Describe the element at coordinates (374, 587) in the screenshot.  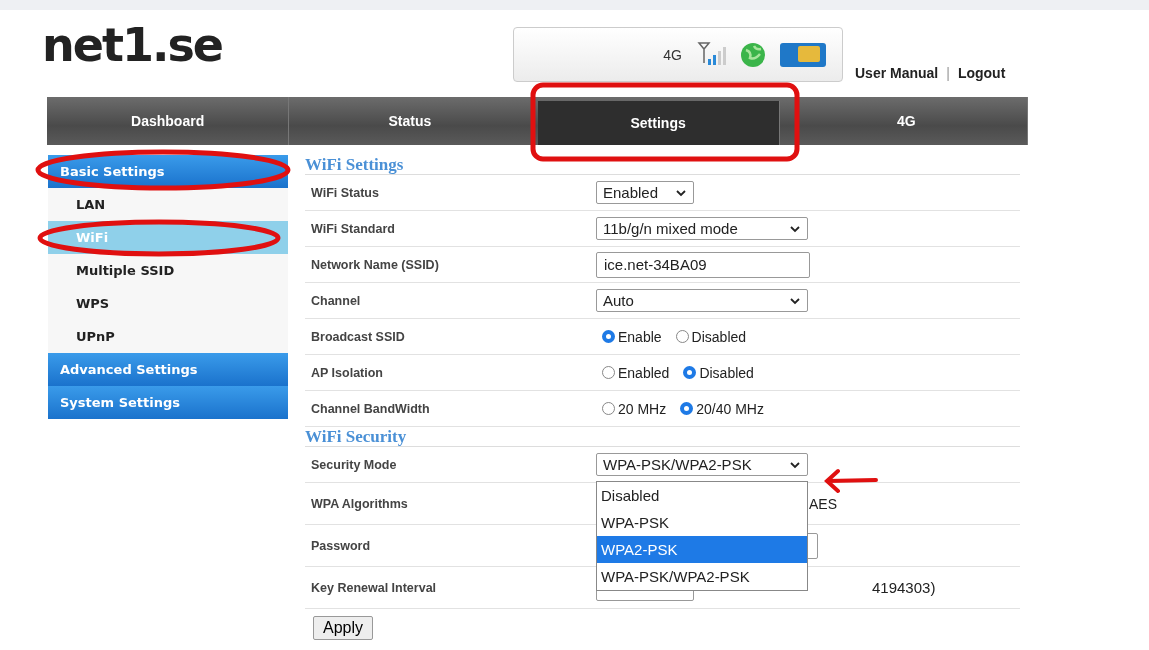
I see `field-label: Key Renewal Interval` at that location.